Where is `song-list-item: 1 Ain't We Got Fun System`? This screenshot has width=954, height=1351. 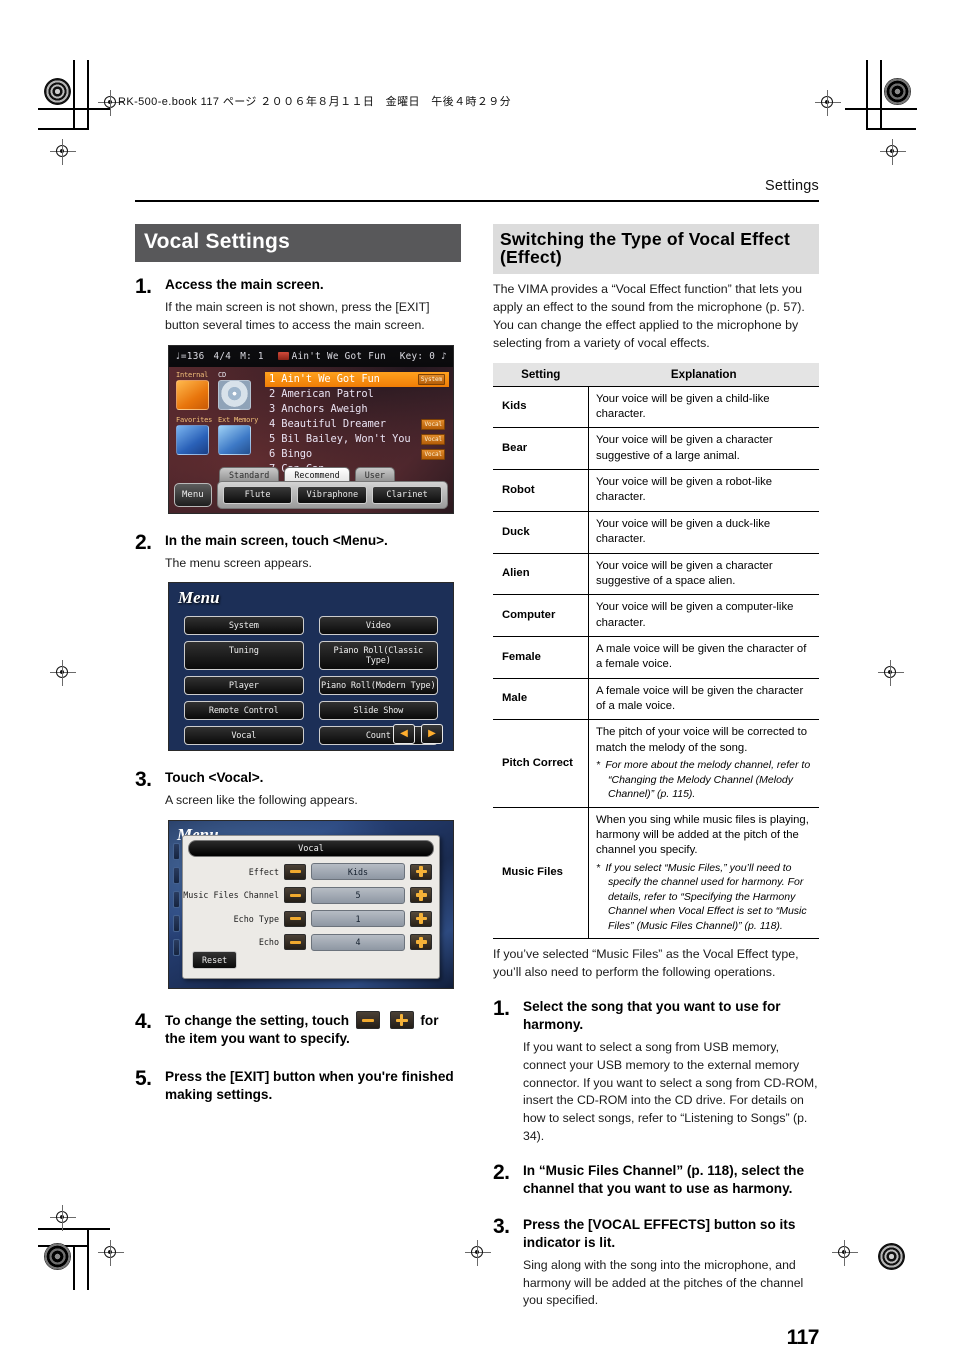 song-list-item: 1 Ain't We Got Fun System is located at coordinates (357, 379).